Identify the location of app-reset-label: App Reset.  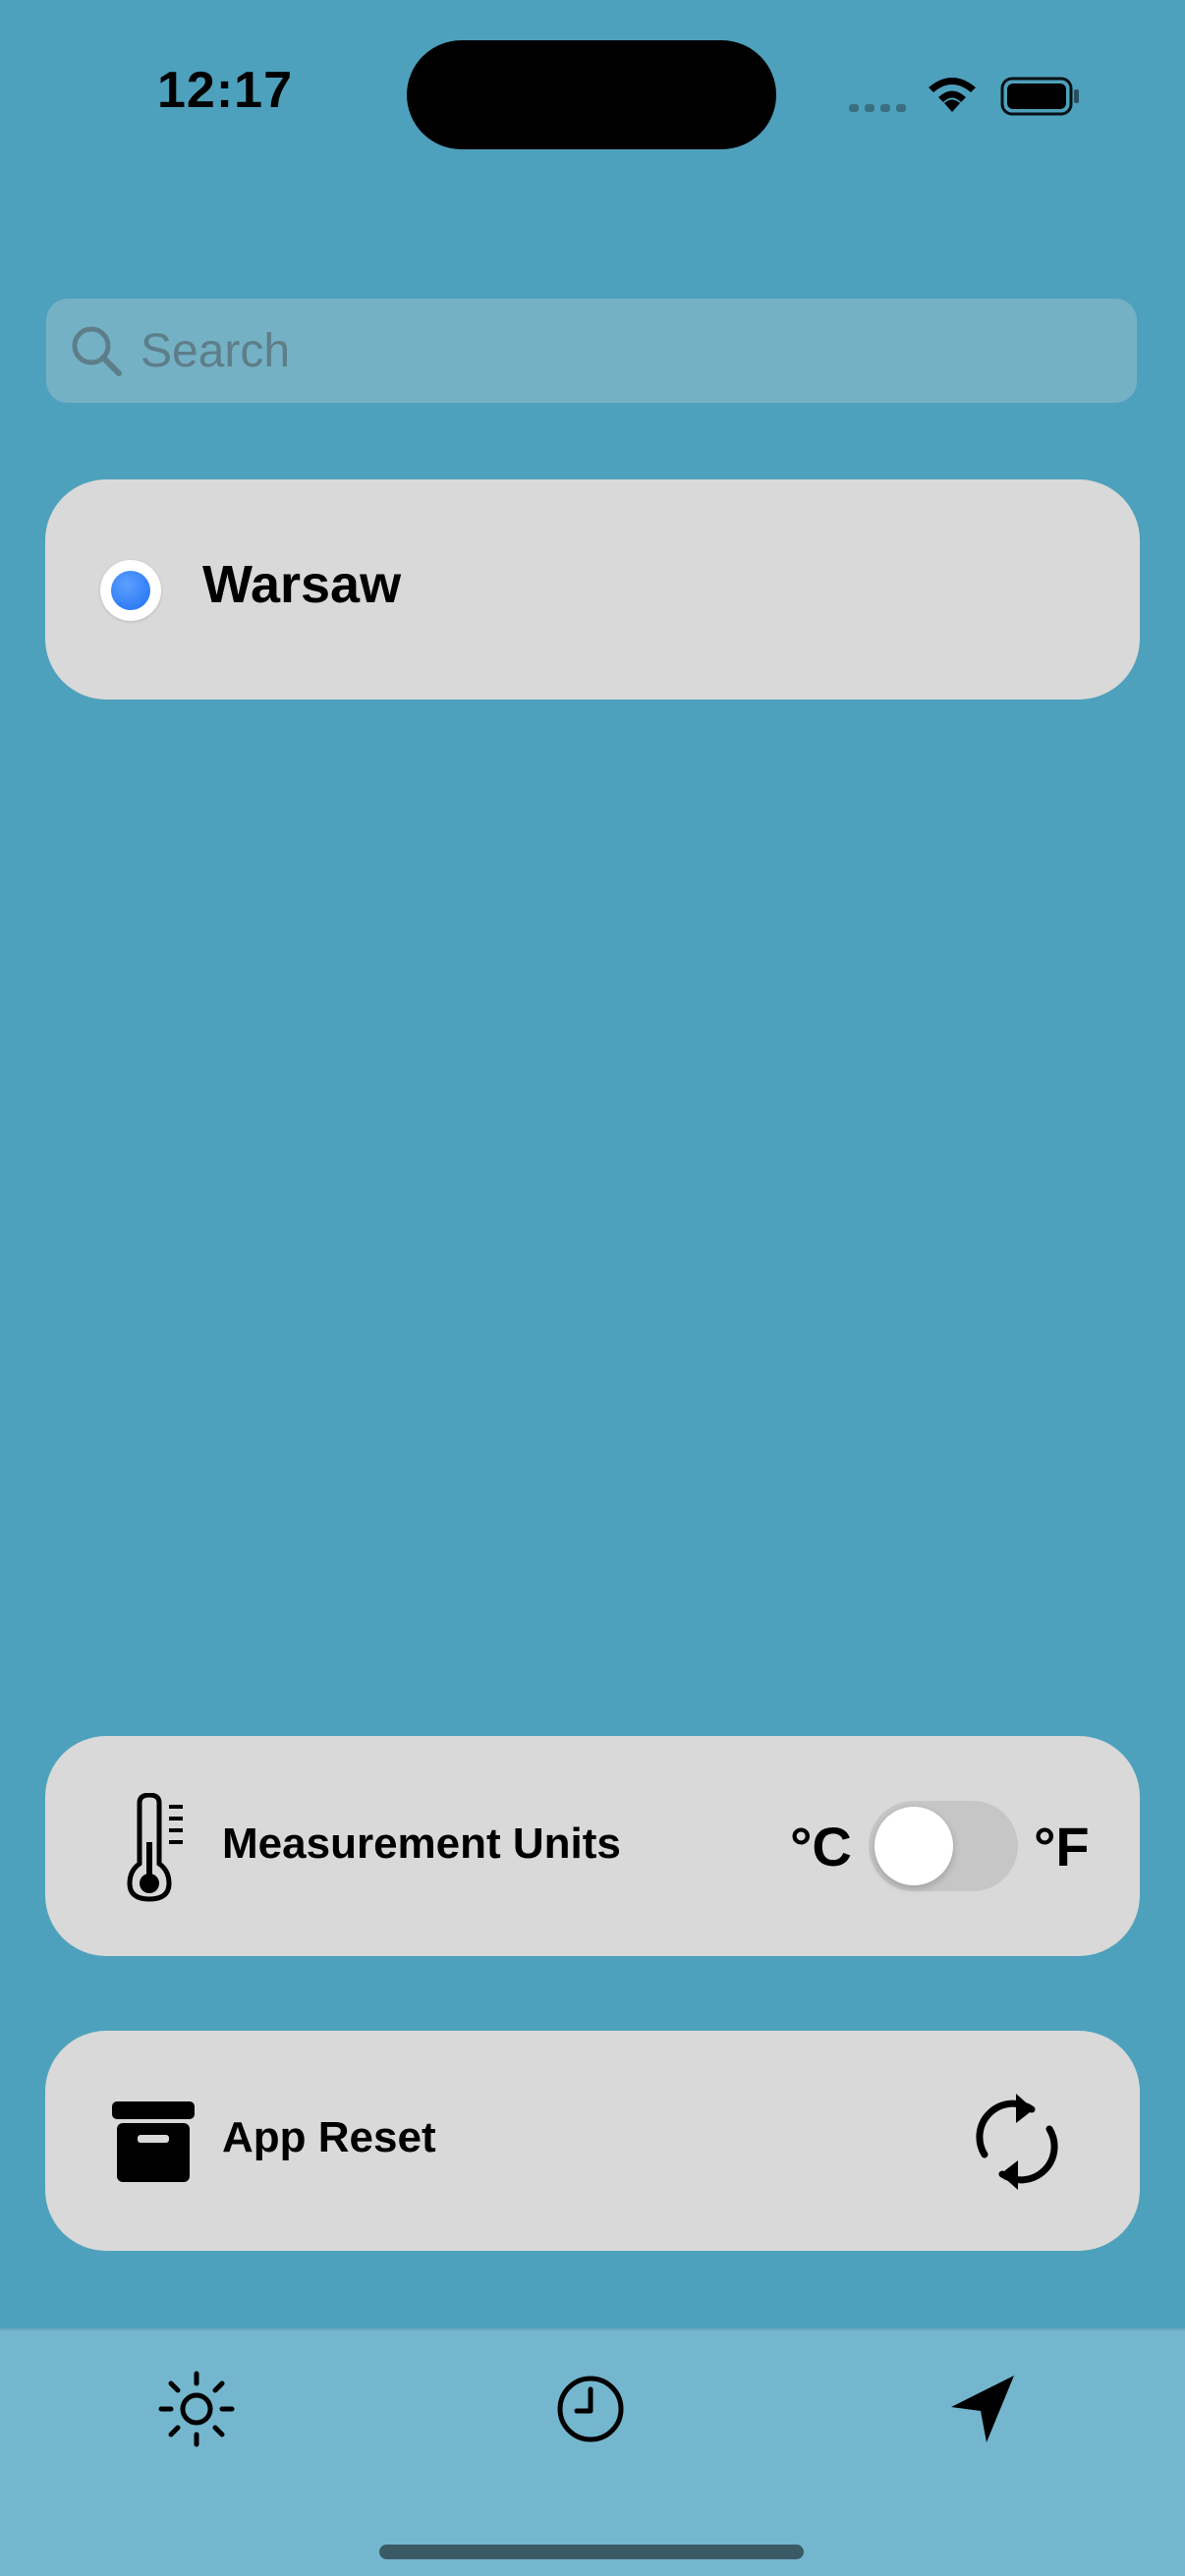
(329, 2137).